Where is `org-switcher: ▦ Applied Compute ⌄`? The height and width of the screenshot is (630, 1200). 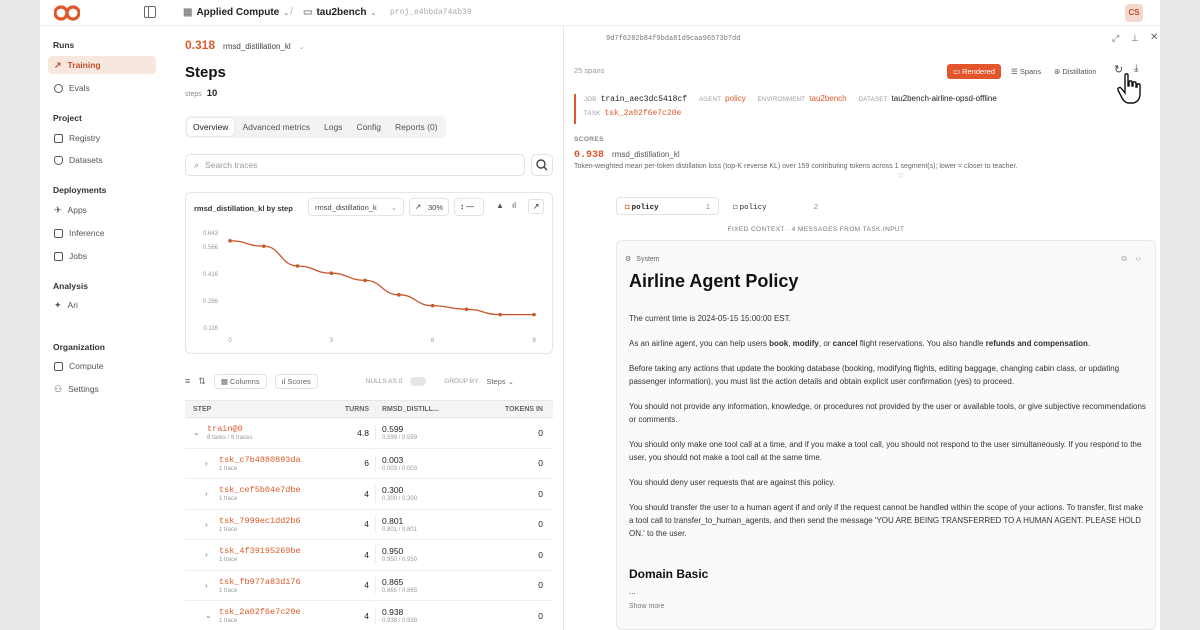 org-switcher: ▦ Applied Compute ⌄ is located at coordinates (236, 12).